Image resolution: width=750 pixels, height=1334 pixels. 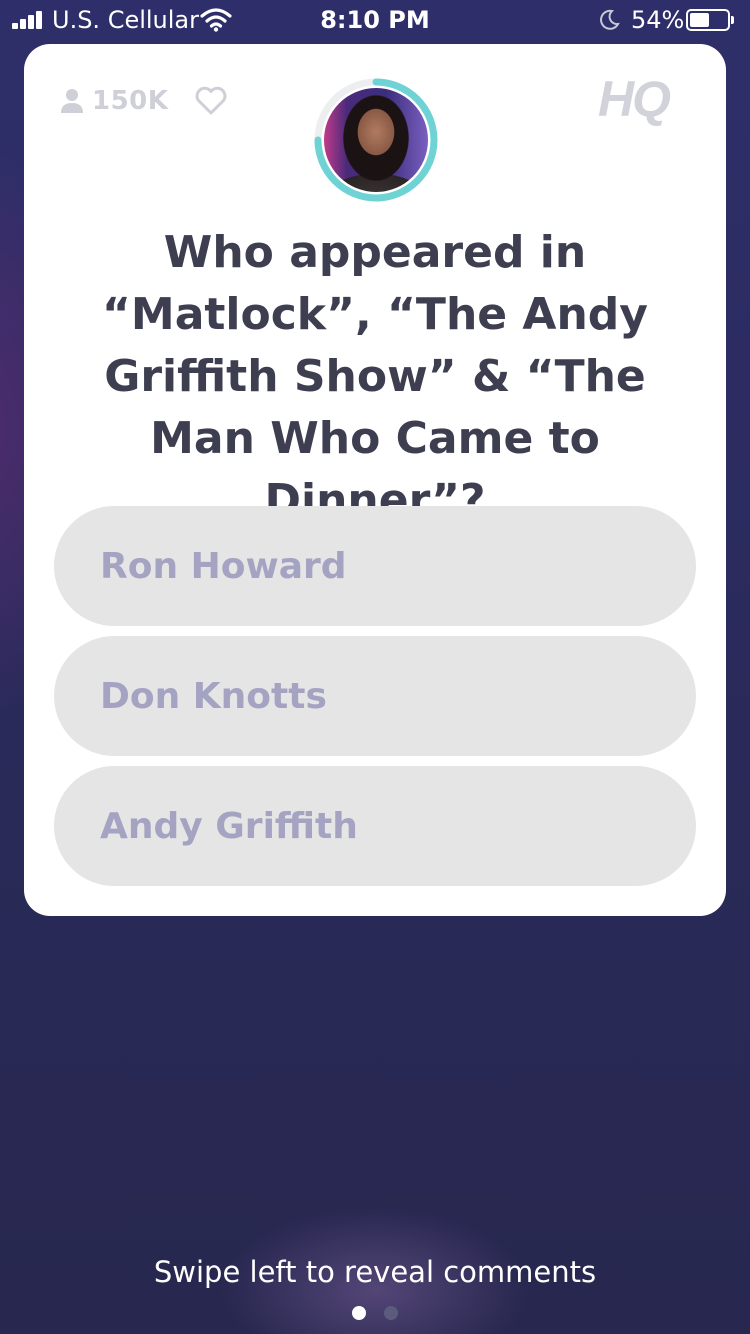 What do you see at coordinates (391, 1313) in the screenshot?
I see `page-dot` at bounding box center [391, 1313].